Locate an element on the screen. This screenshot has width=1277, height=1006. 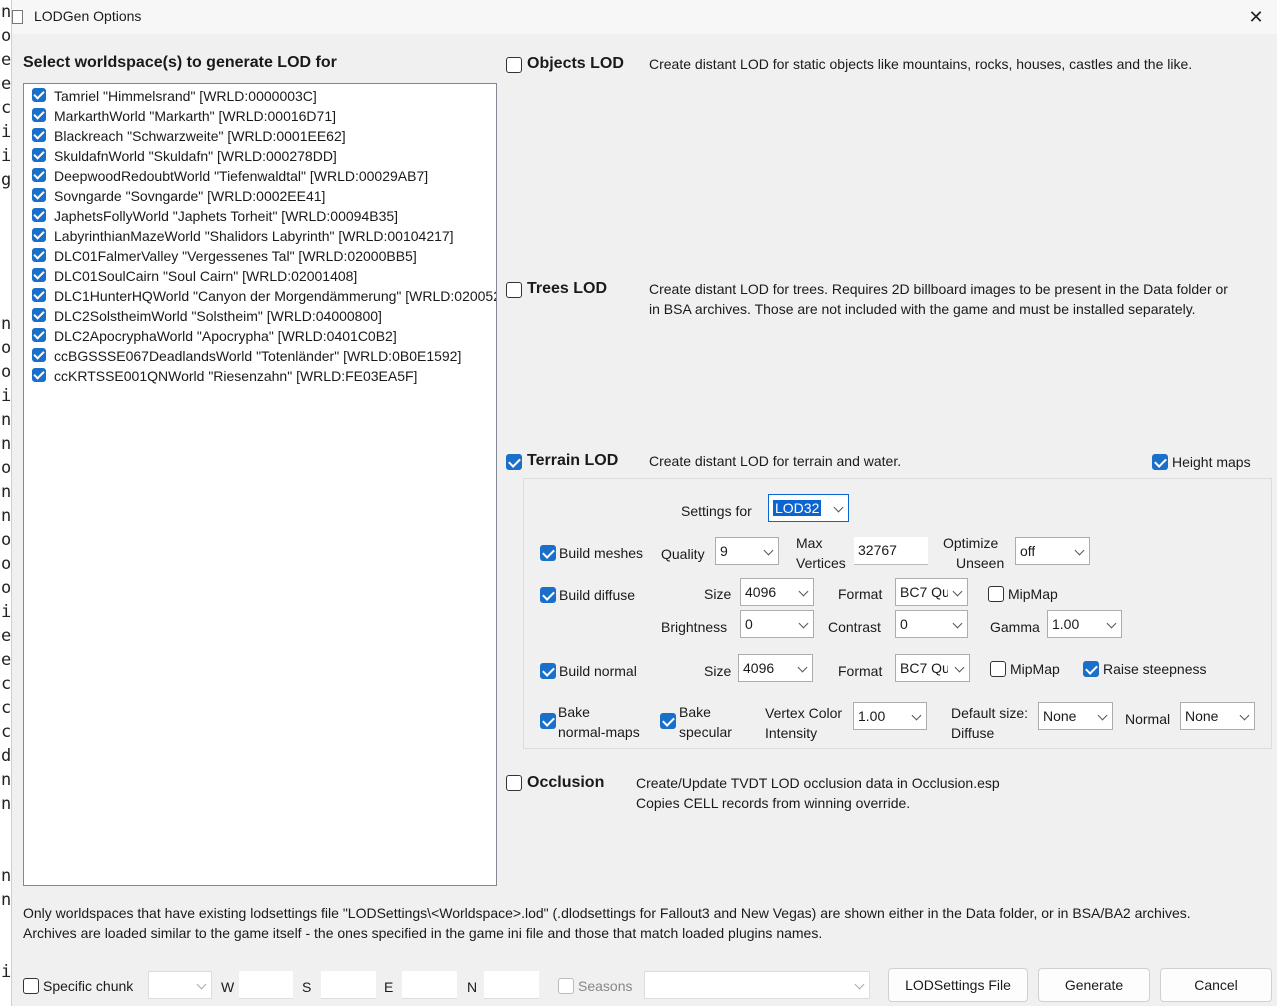
specific-chunk-label: Specific chunk is located at coordinates (88, 986).